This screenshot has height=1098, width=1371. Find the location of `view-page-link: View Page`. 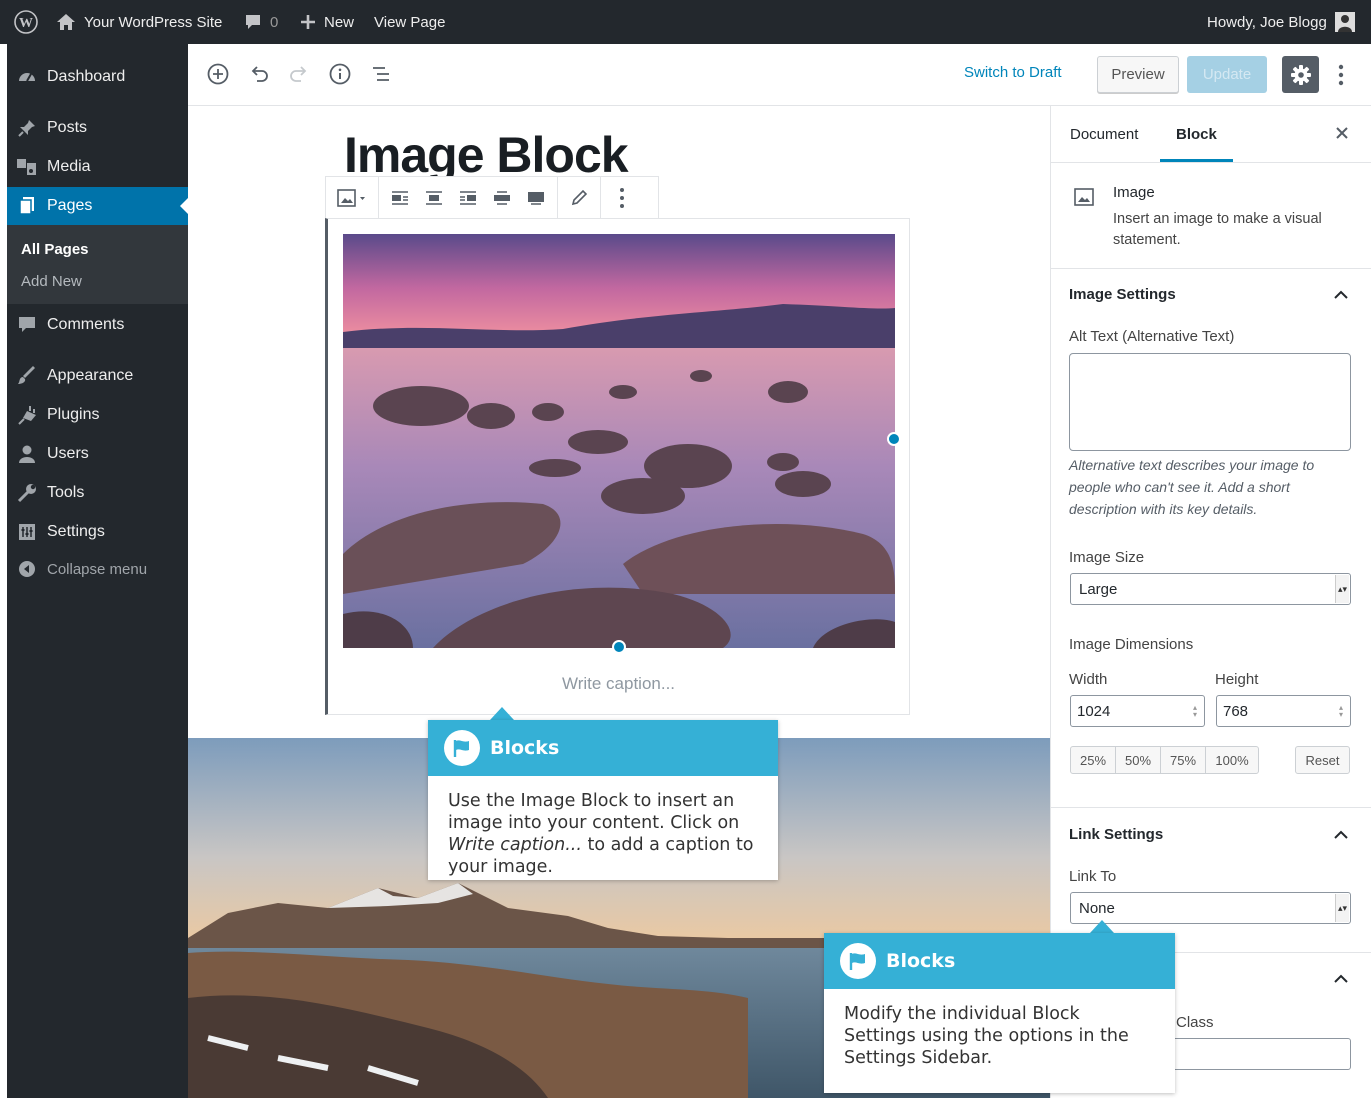

view-page-link: View Page is located at coordinates (409, 22).